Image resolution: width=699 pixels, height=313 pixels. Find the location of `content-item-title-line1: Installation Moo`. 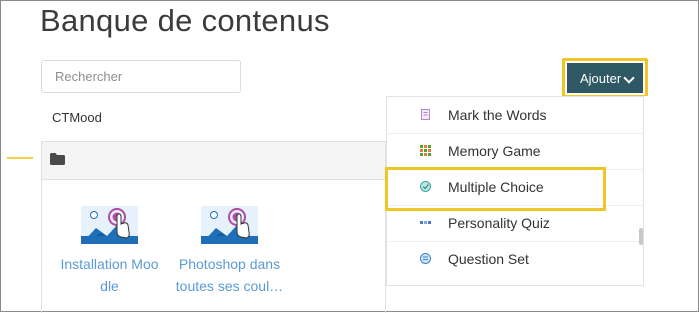

content-item-title-line1: Installation Moo is located at coordinates (109, 264).